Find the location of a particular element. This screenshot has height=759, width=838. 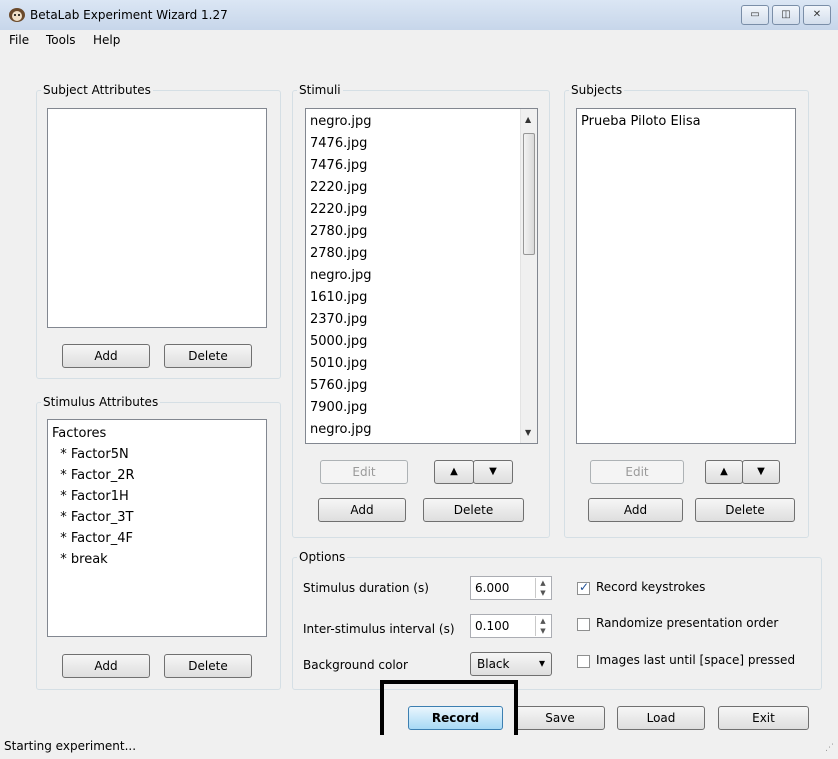

randomize-order-label: Randomize presentation order is located at coordinates (687, 623).